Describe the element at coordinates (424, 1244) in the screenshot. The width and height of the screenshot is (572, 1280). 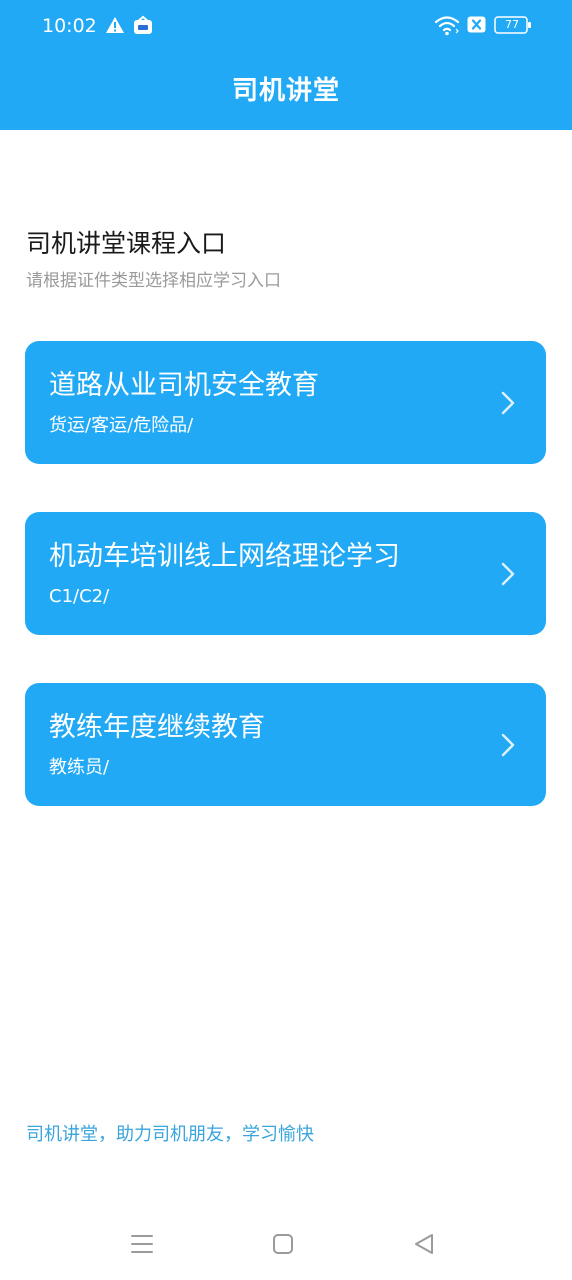
I see `back-icon` at that location.